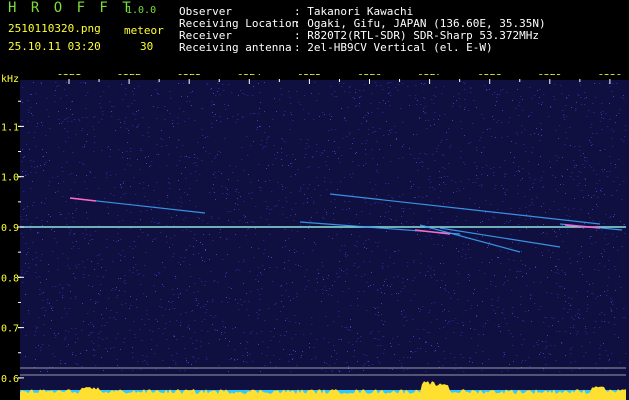  What do you see at coordinates (141, 10) in the screenshot?
I see `app-version: 1.0.0` at bounding box center [141, 10].